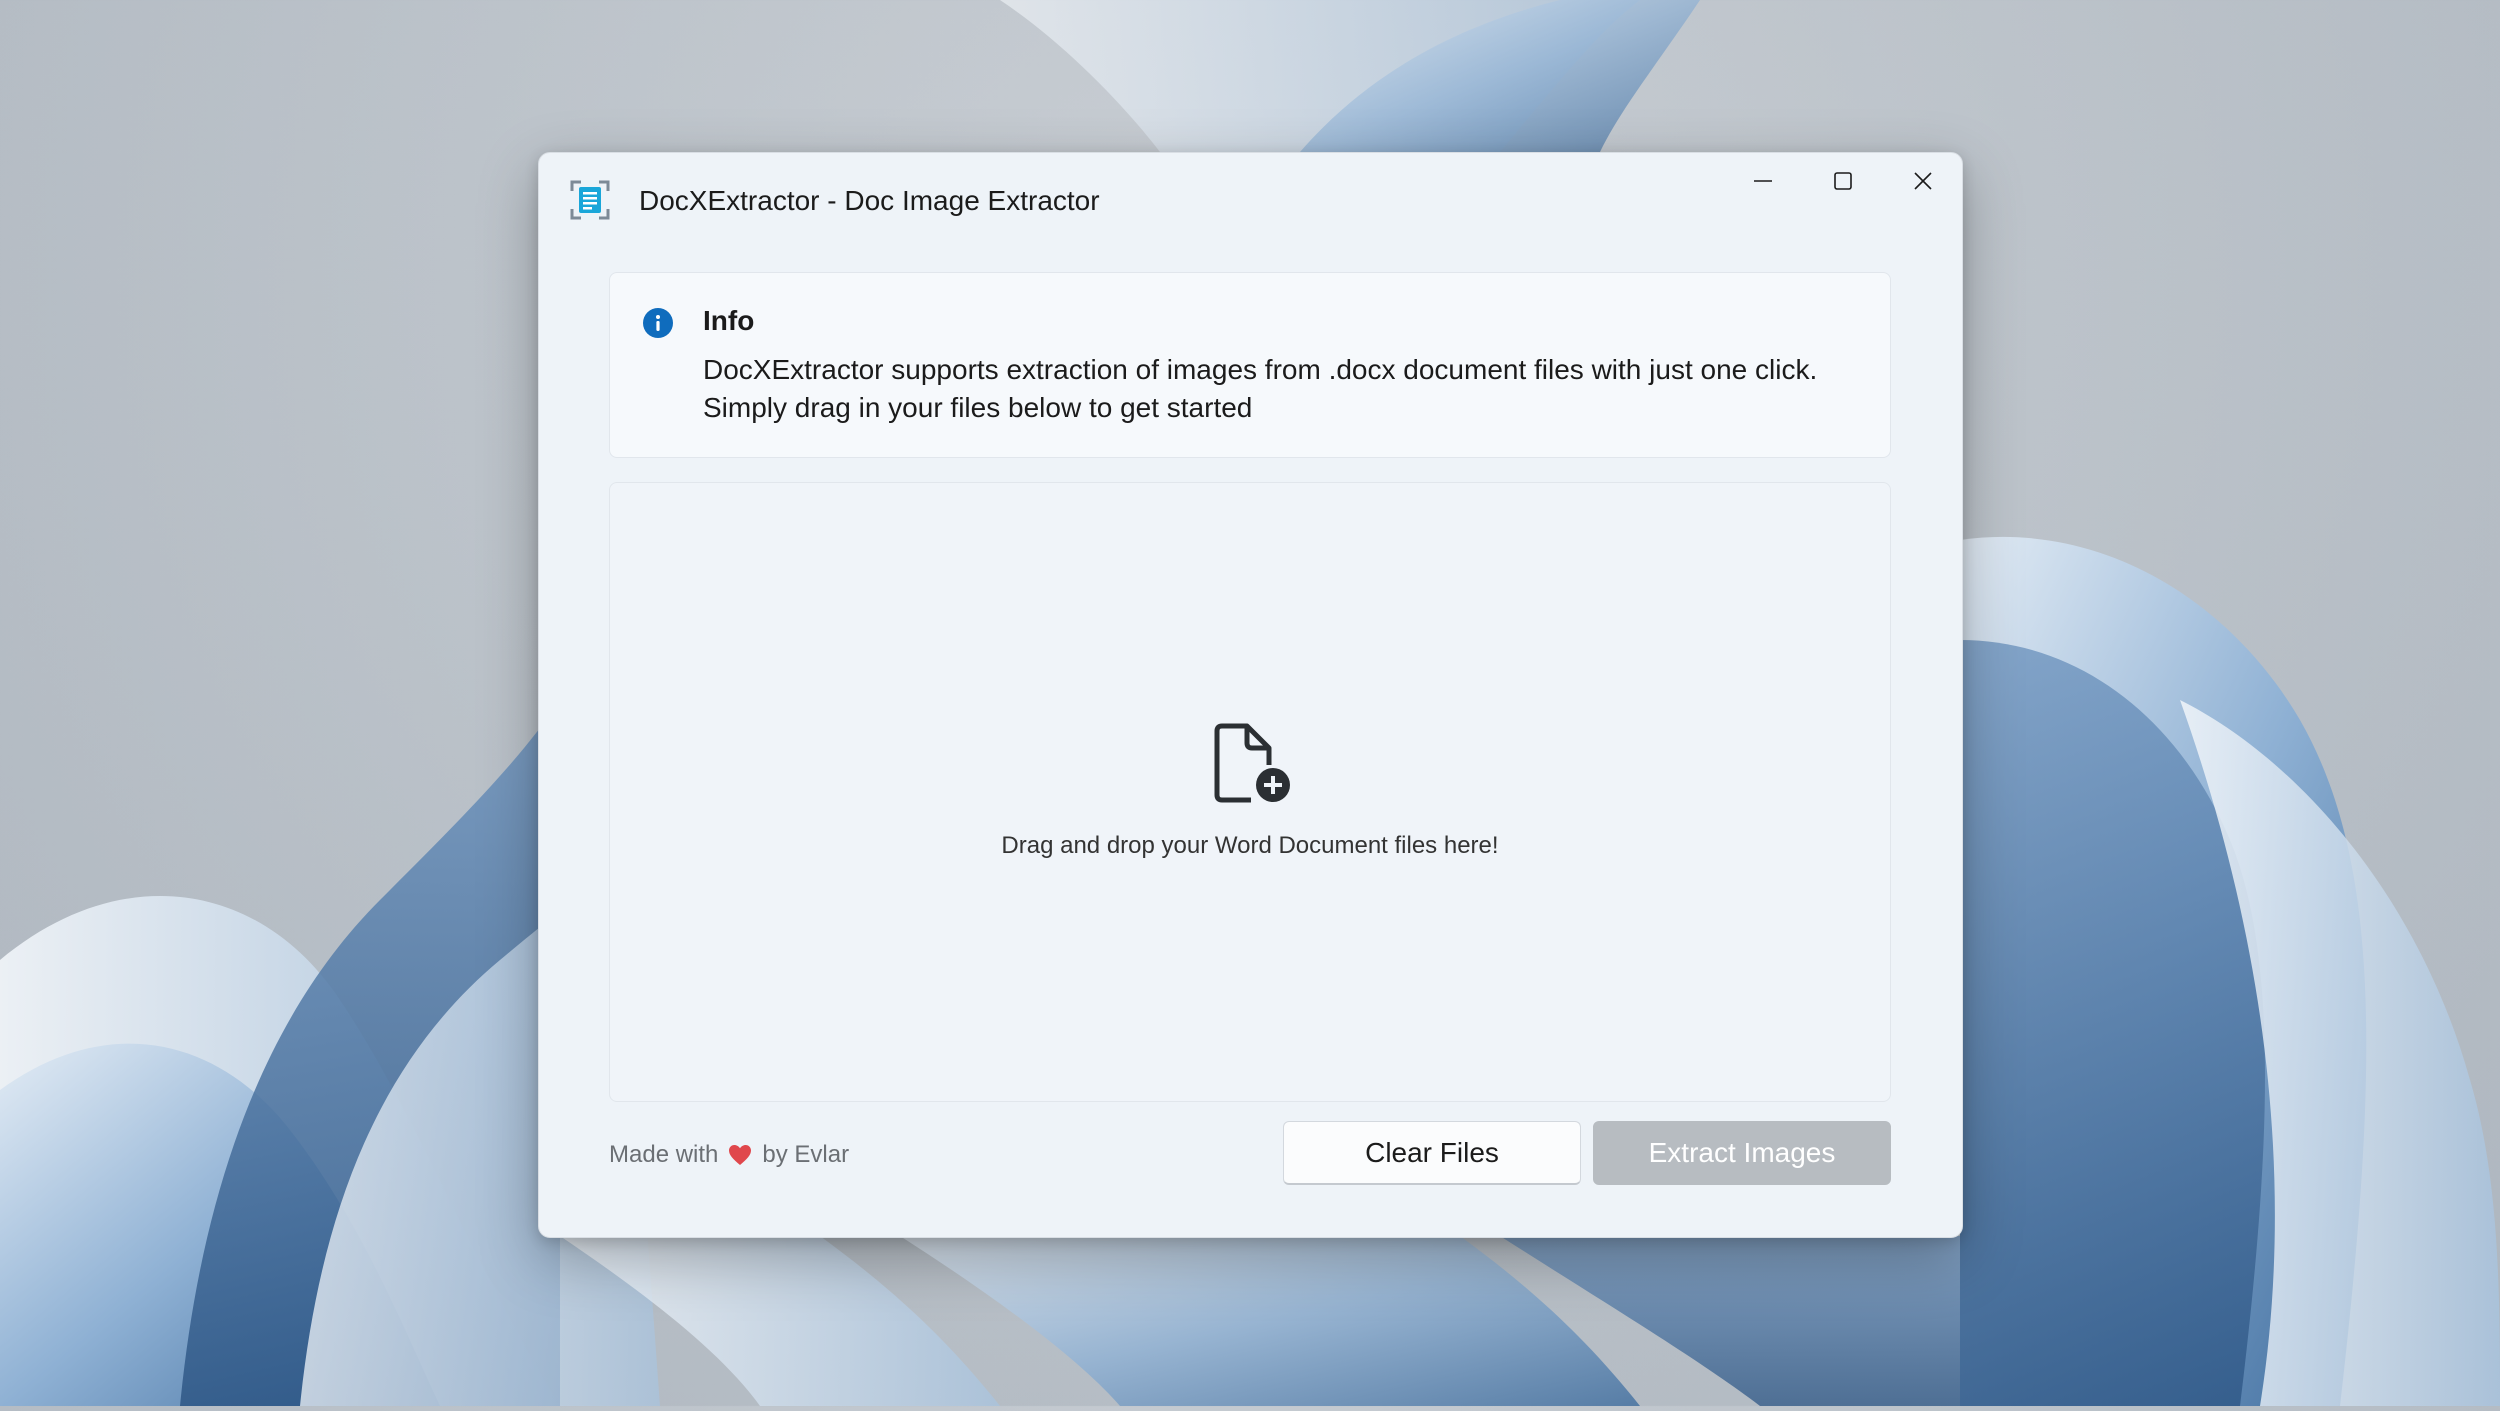  Describe the element at coordinates (664, 1154) in the screenshot. I see `credit-prefix: Made with` at that location.